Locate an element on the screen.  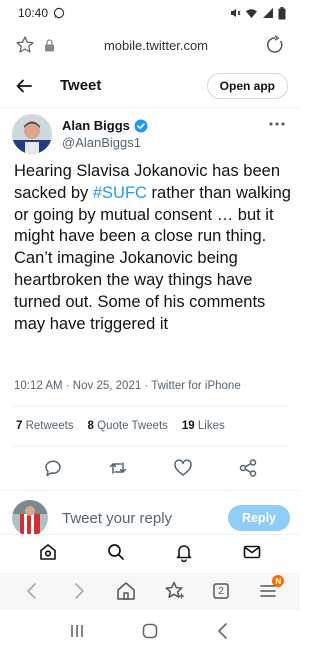
browser-nav-bar: 2 N is located at coordinates (150, 591).